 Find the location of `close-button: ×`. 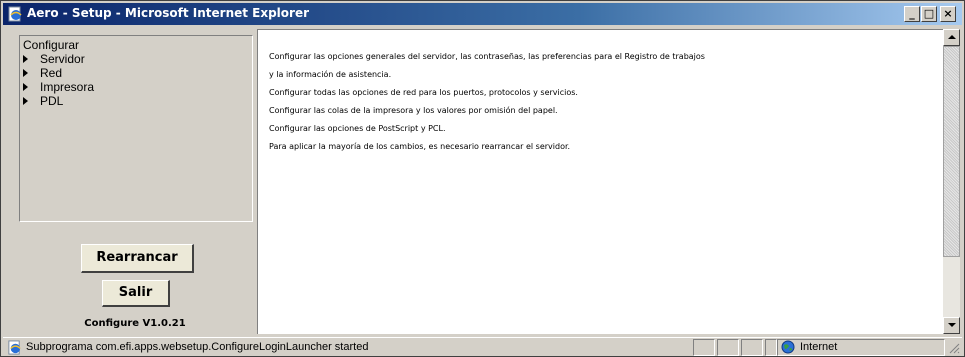

close-button: × is located at coordinates (948, 14).